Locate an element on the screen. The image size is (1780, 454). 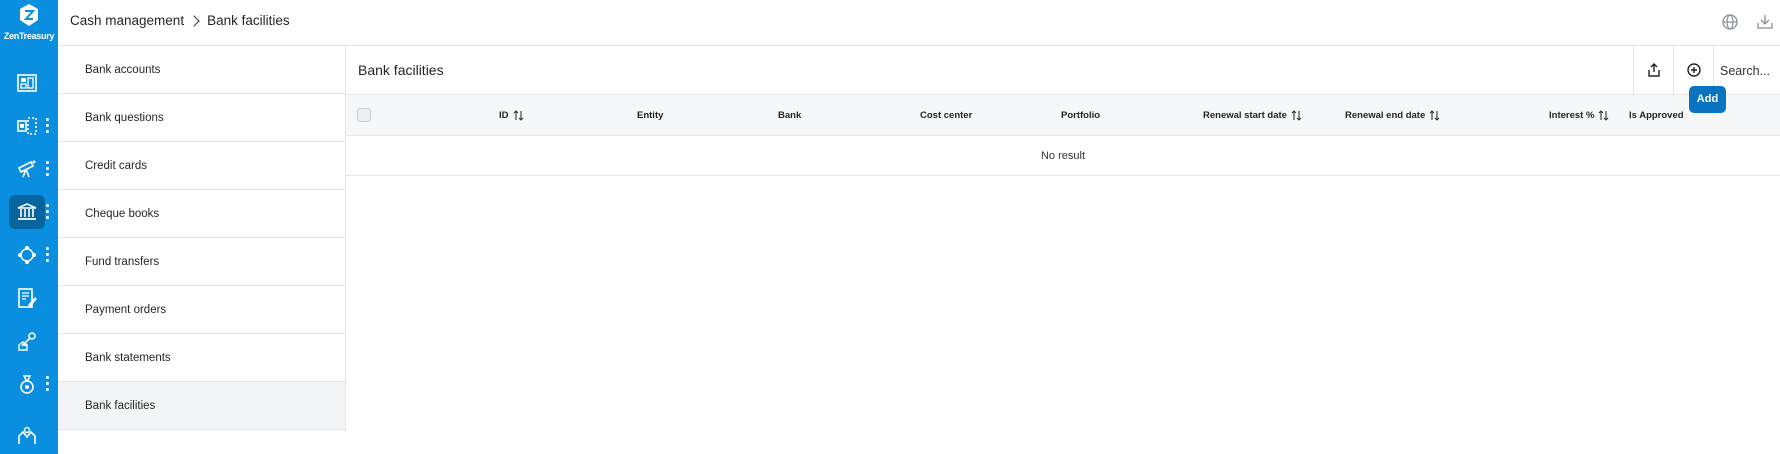
app-logo: ZenTreasury is located at coordinates (29, 22).